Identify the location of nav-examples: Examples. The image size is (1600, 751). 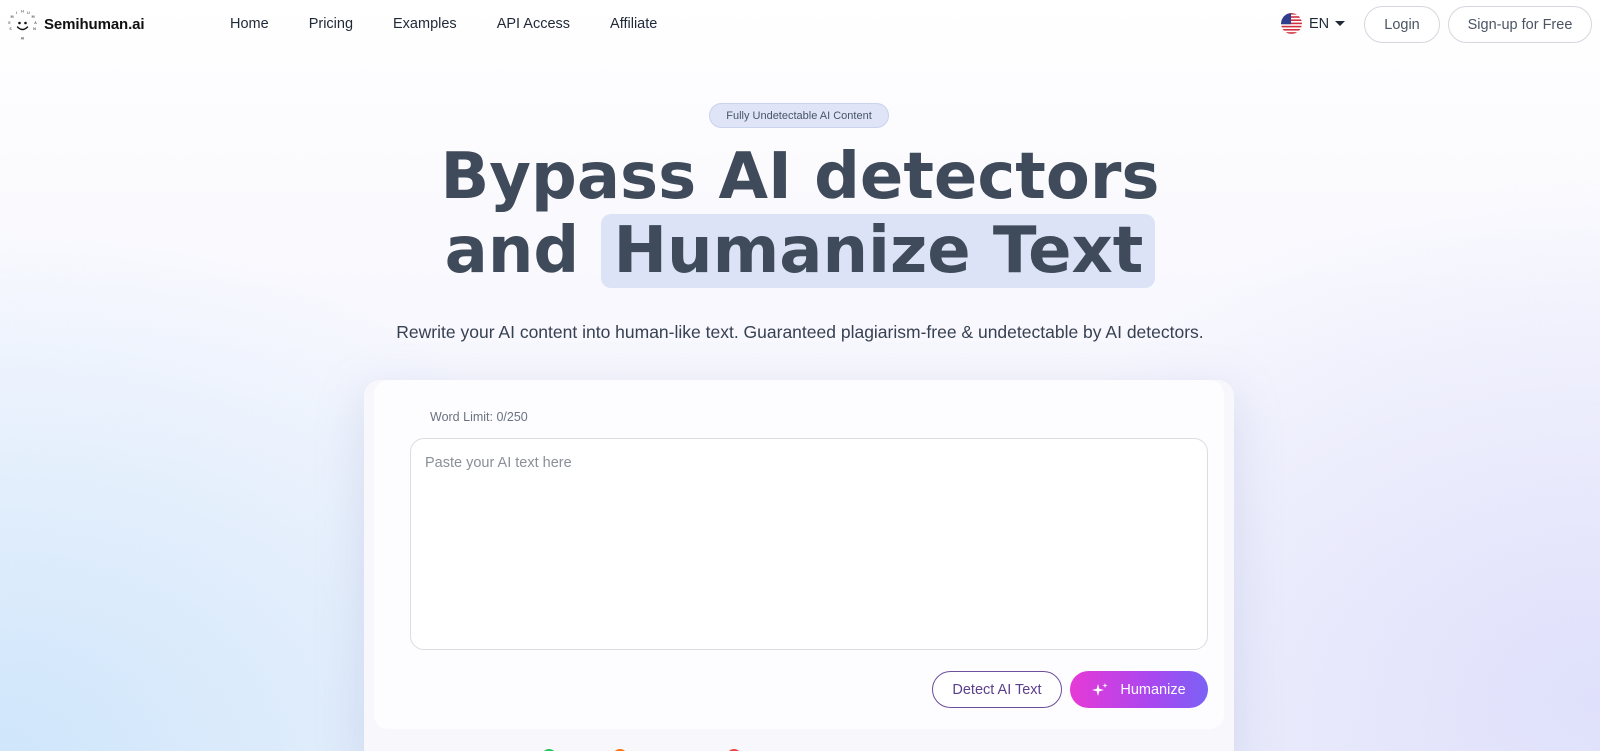
(425, 24).